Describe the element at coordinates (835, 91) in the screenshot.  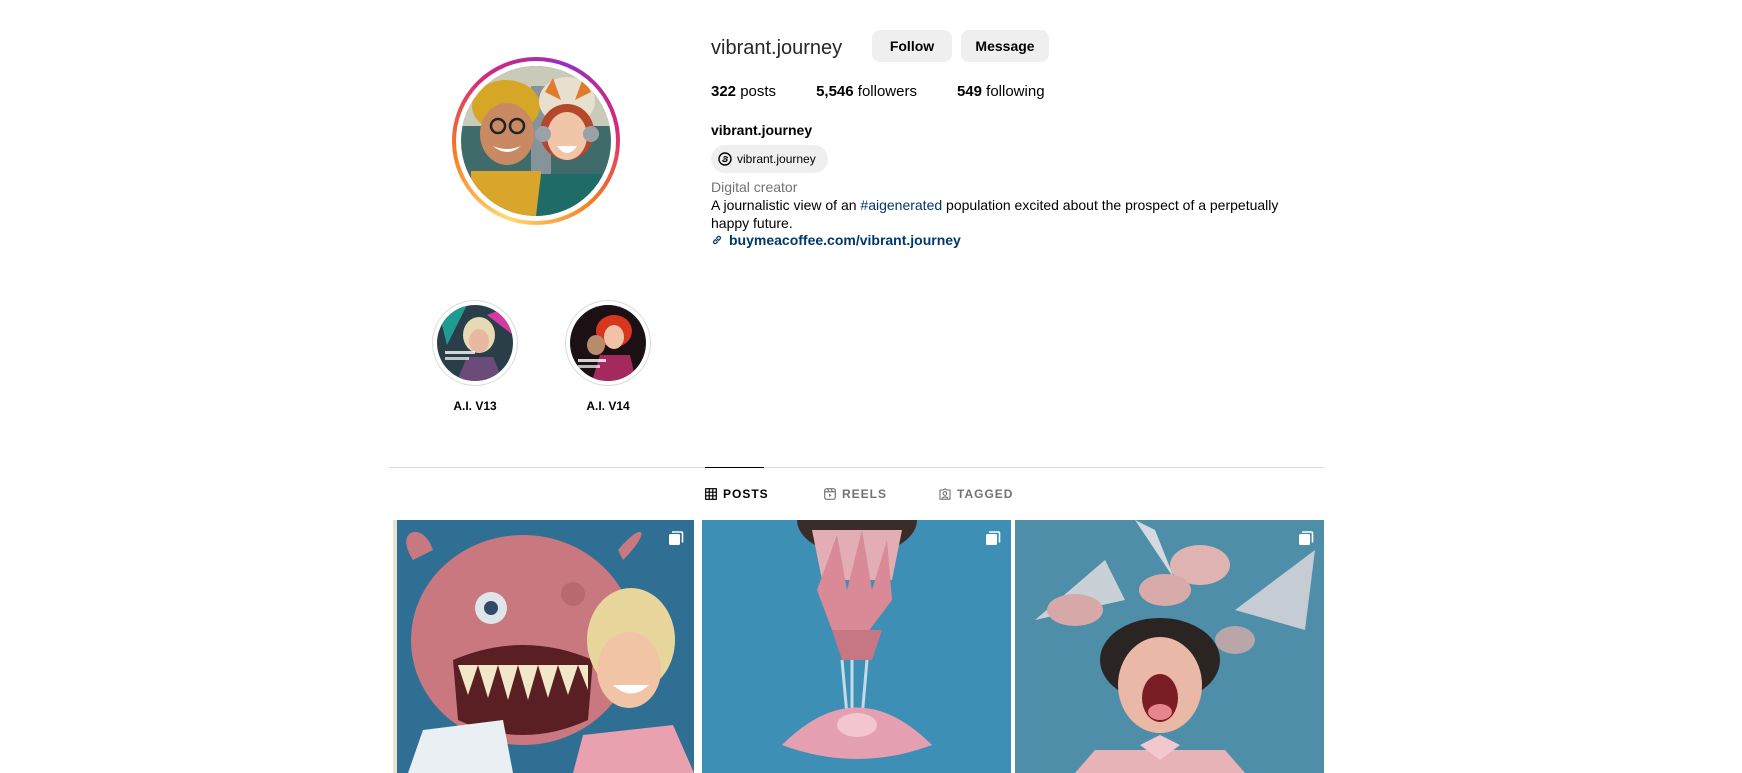
I see `followers-count-number: 5,546` at that location.